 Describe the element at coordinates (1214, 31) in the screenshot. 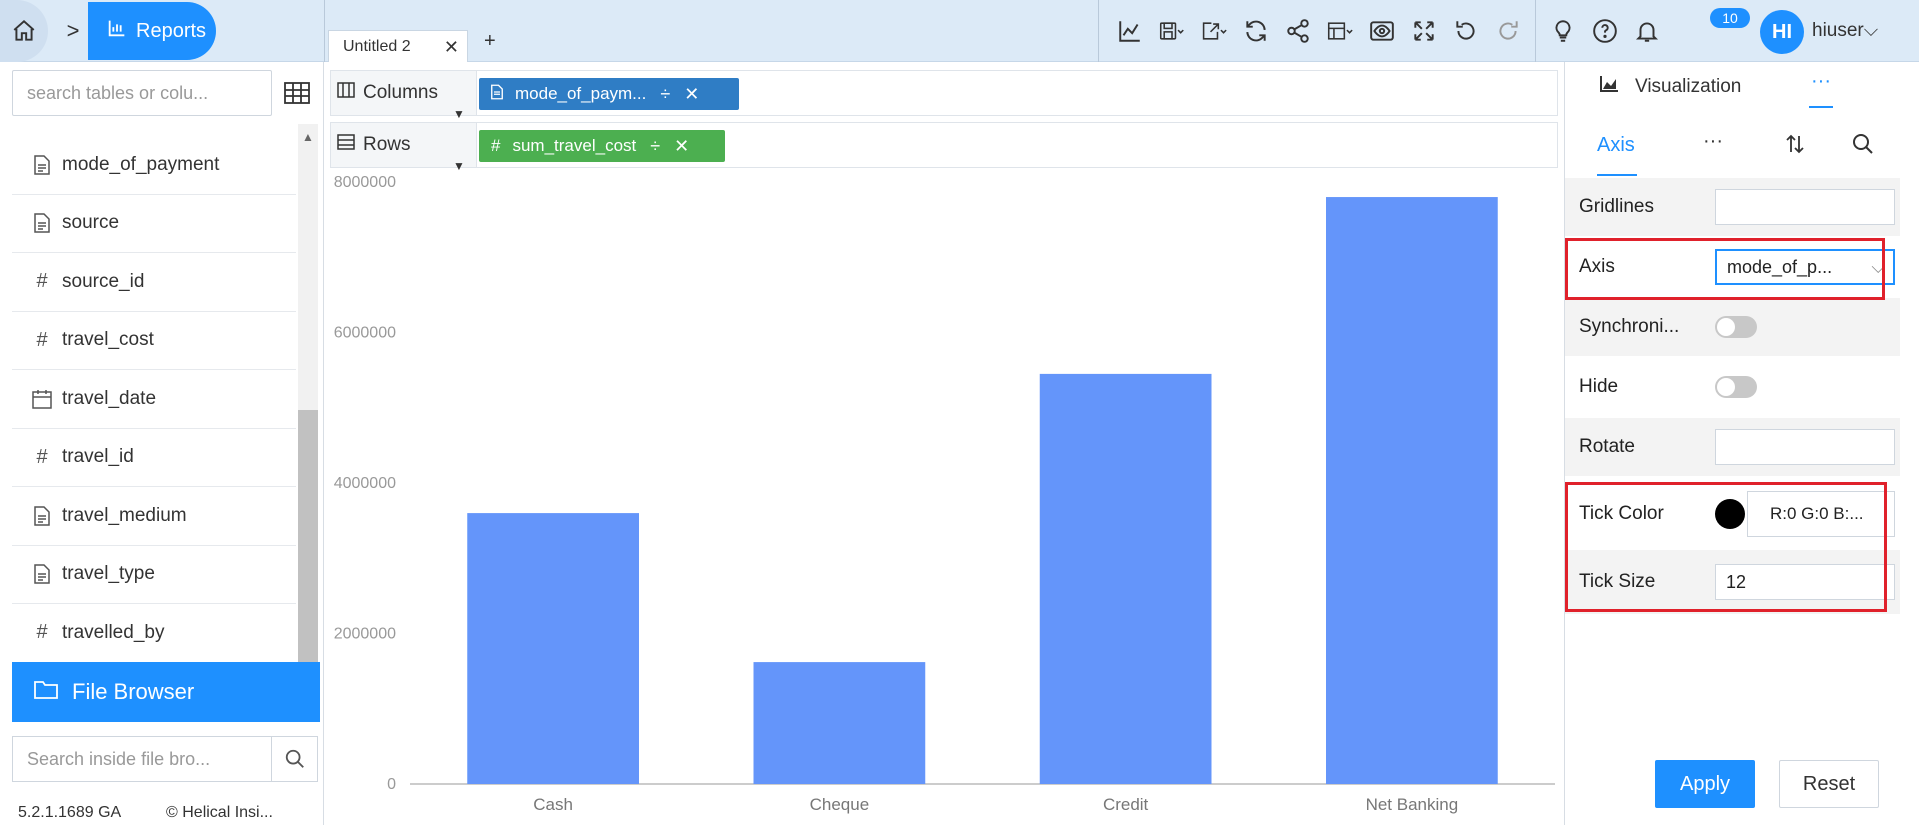

I see `export-icon` at that location.